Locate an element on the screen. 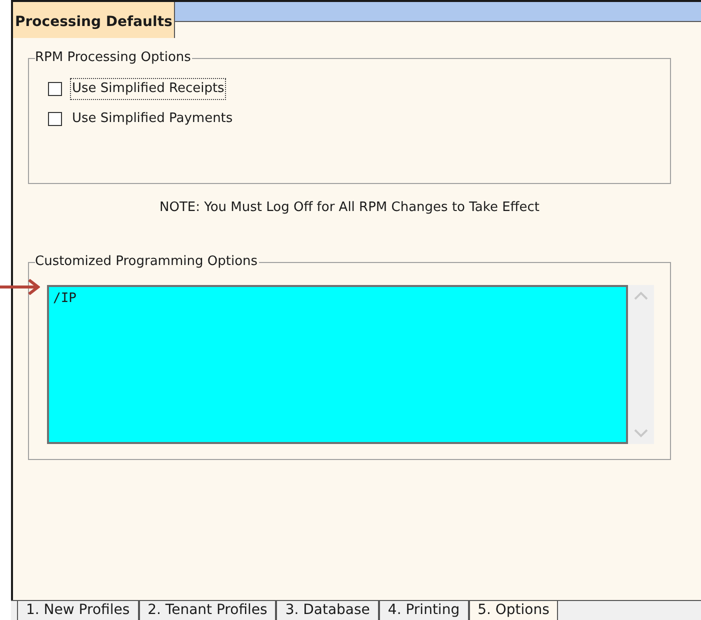  tab: 3. Database is located at coordinates (327, 610).